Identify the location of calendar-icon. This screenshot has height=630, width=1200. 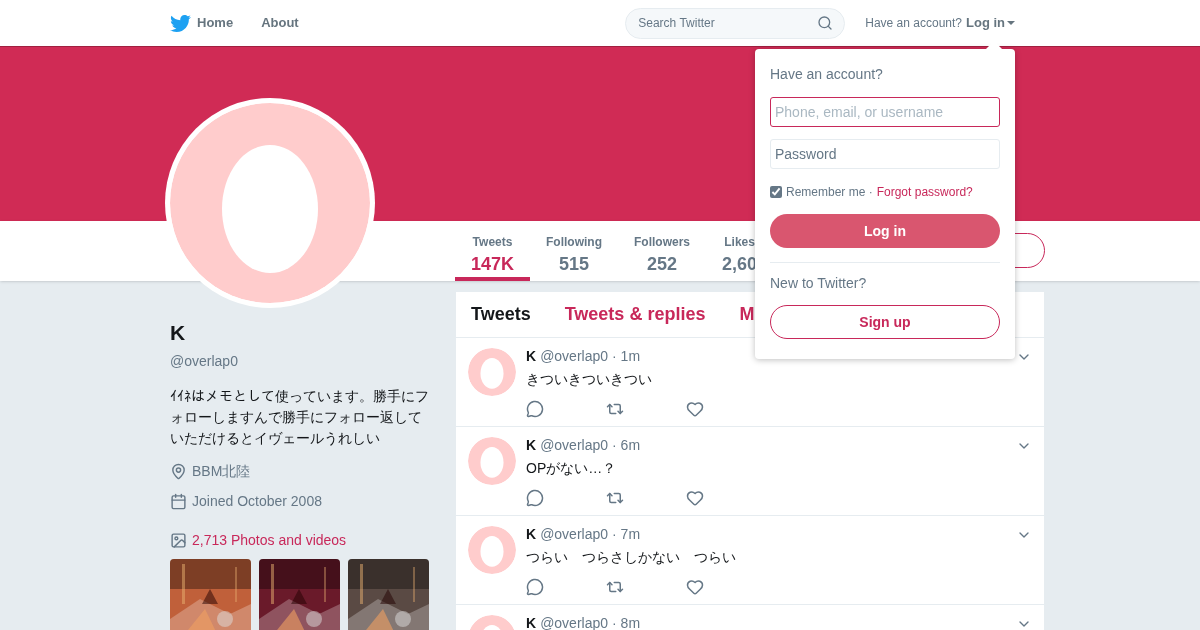
(178, 501).